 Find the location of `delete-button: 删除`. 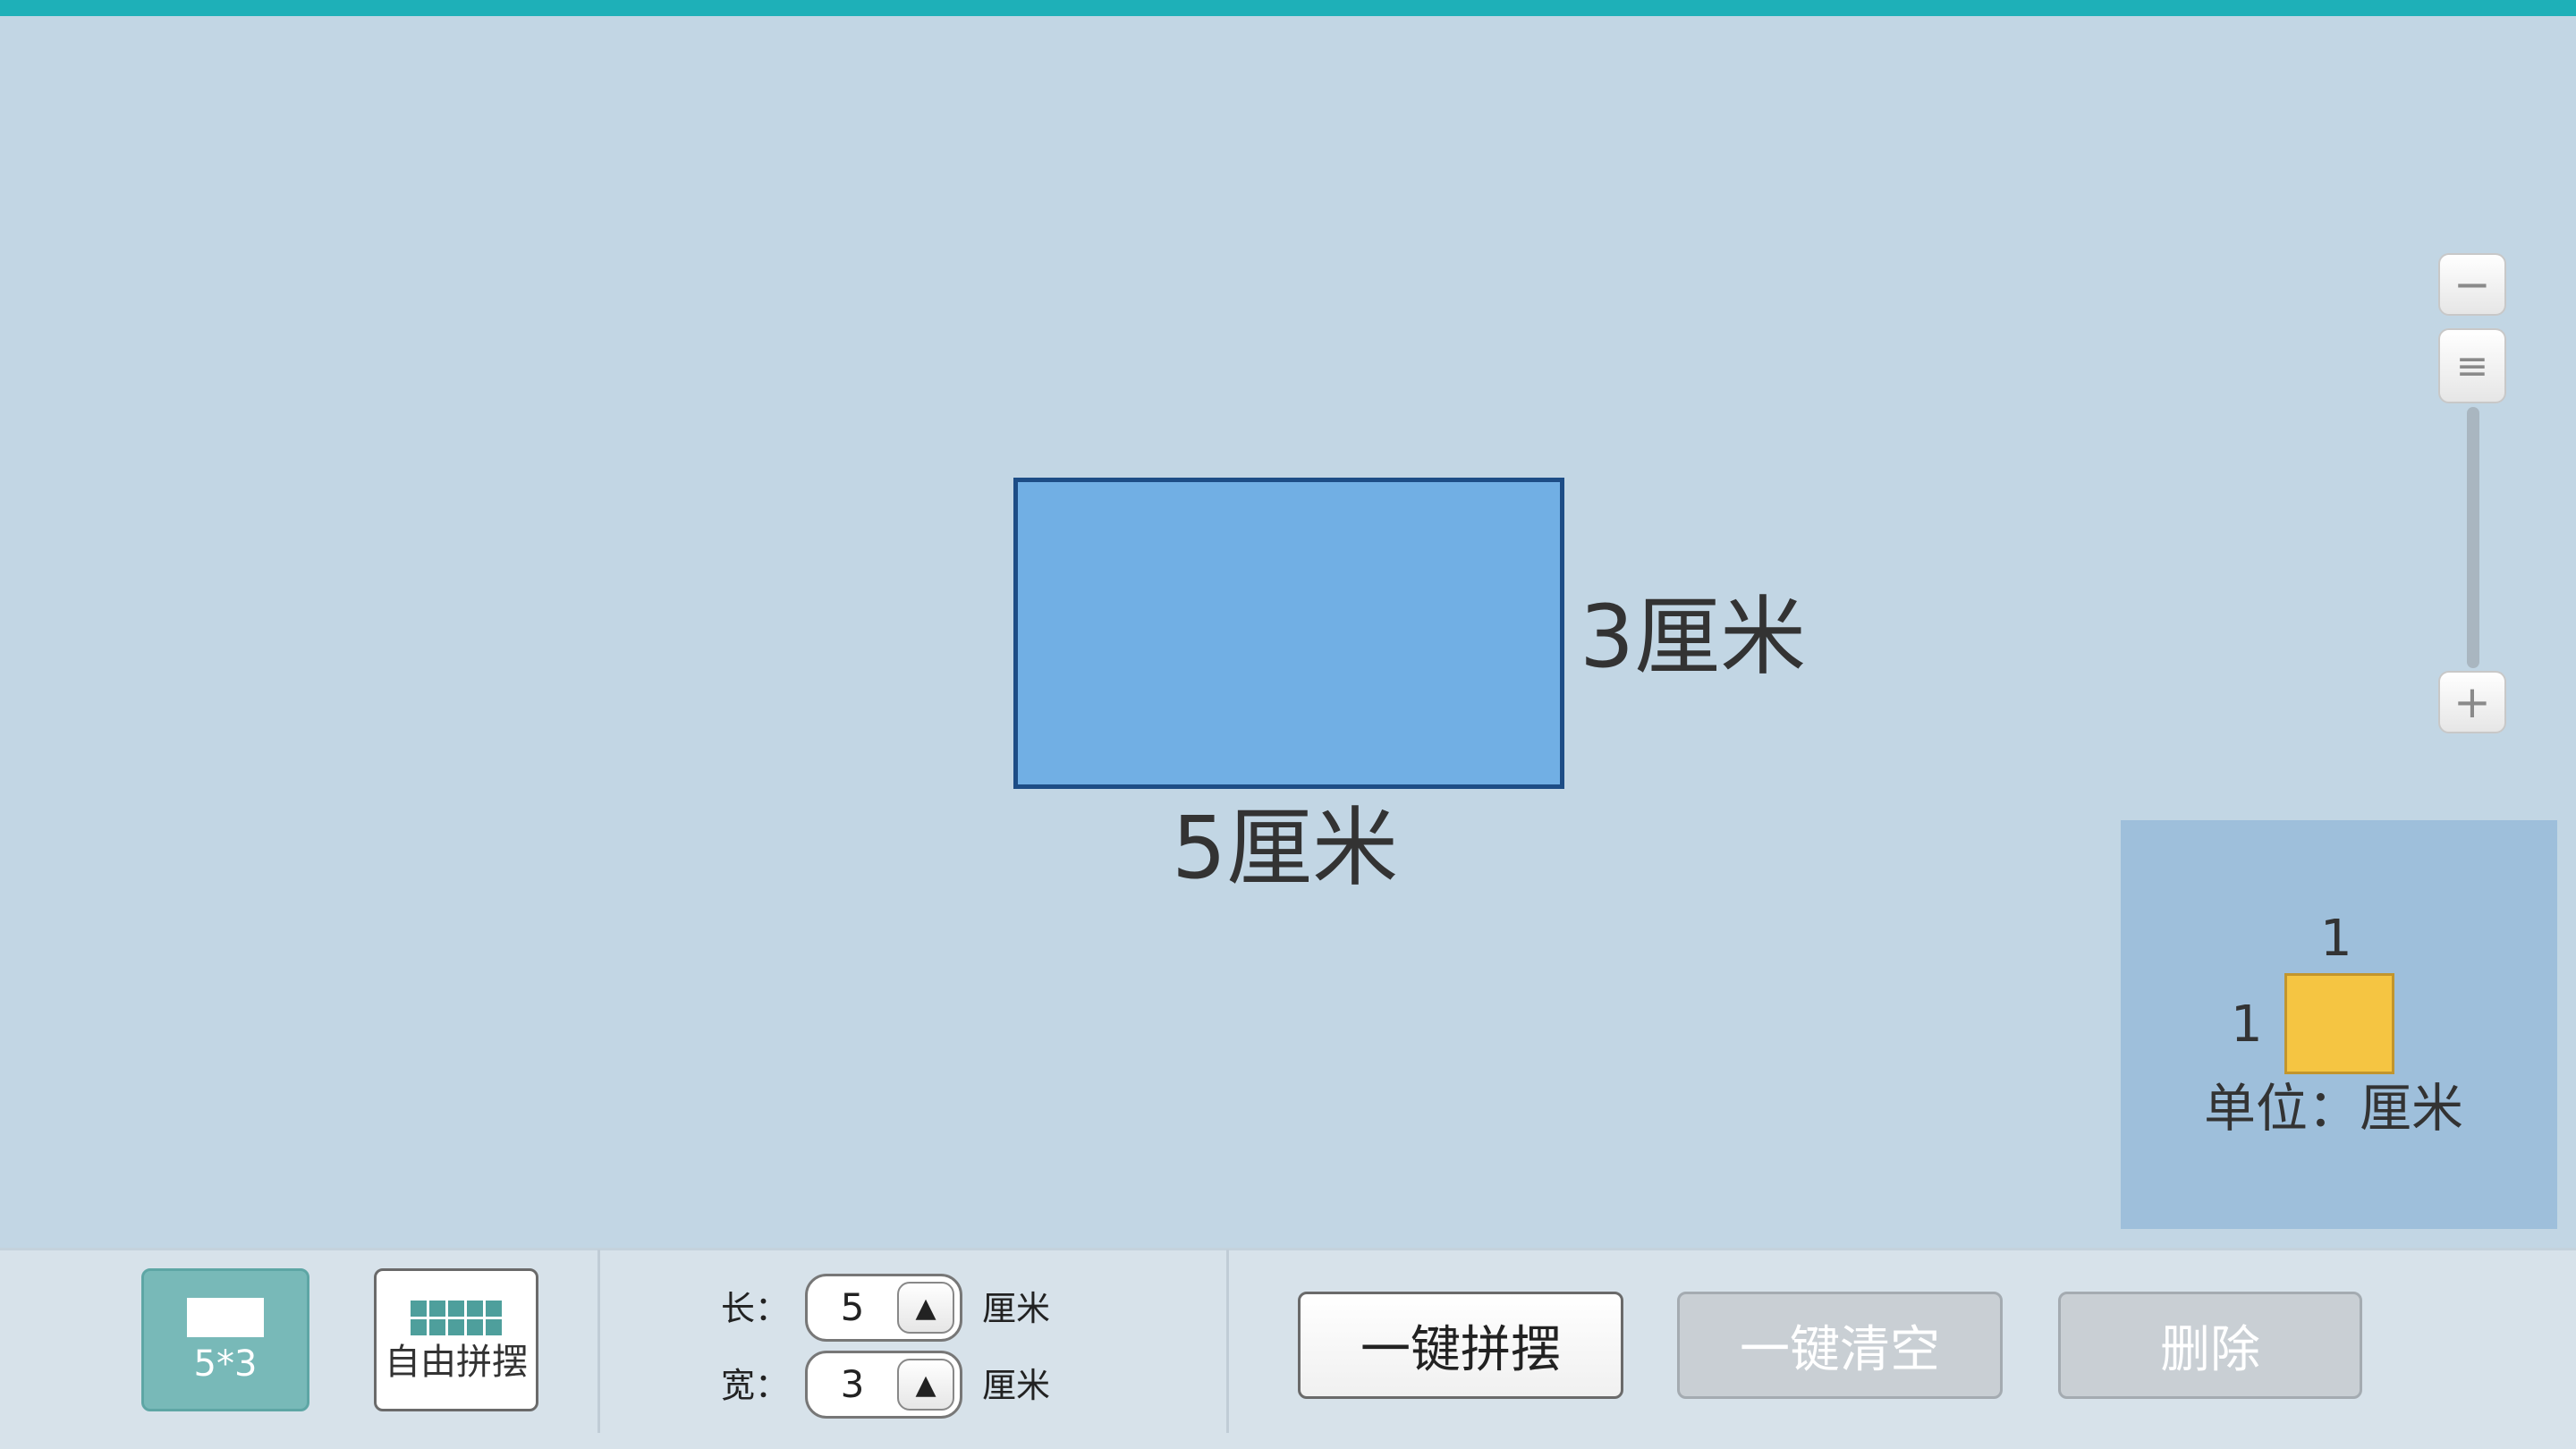

delete-button: 删除 is located at coordinates (2210, 1345).